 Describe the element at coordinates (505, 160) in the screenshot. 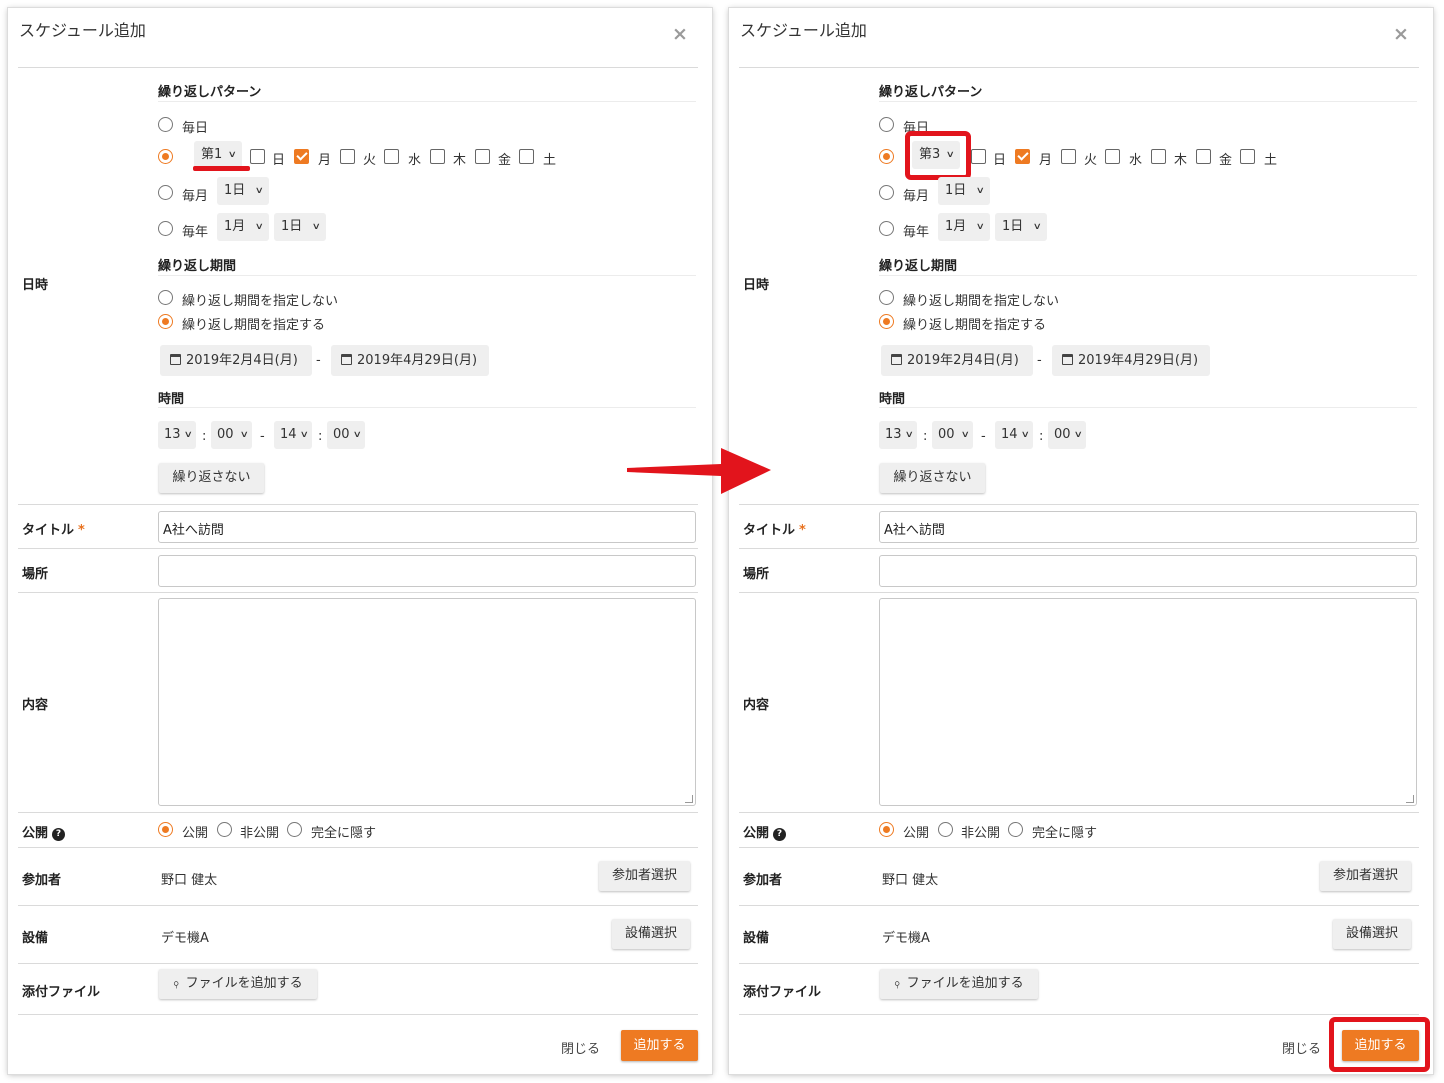

I see `weekday-label: 金` at that location.